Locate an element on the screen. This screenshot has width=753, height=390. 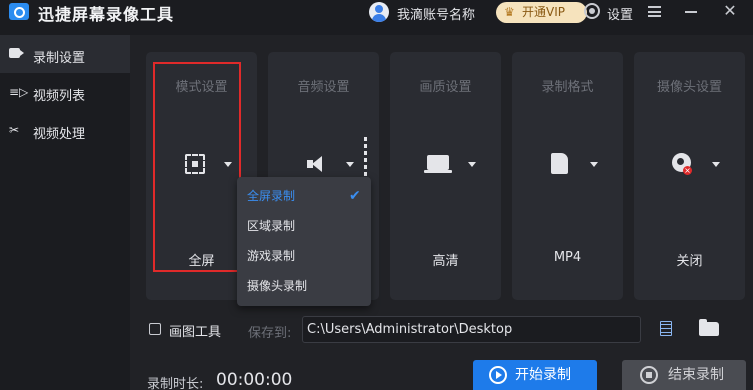
card-title: 录制格式 is located at coordinates (567, 87).